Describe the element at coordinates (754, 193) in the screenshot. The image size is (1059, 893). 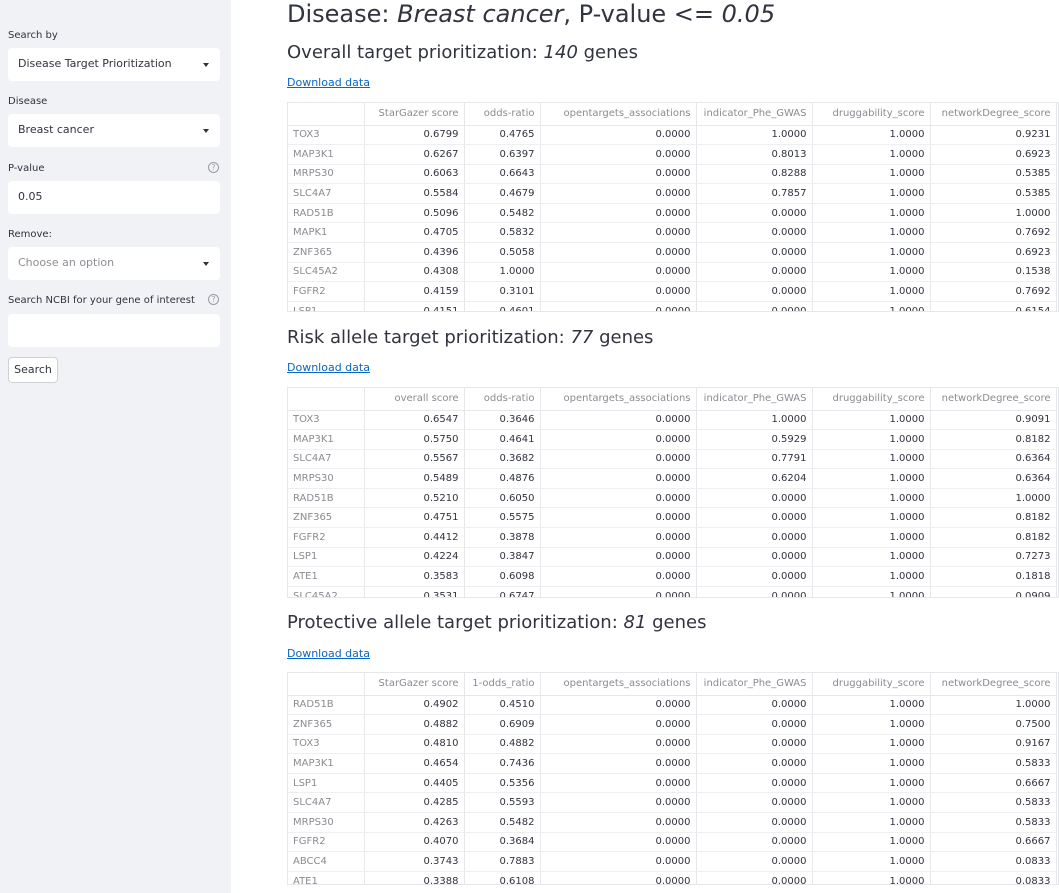
I see `table-cell: 0.7857` at that location.